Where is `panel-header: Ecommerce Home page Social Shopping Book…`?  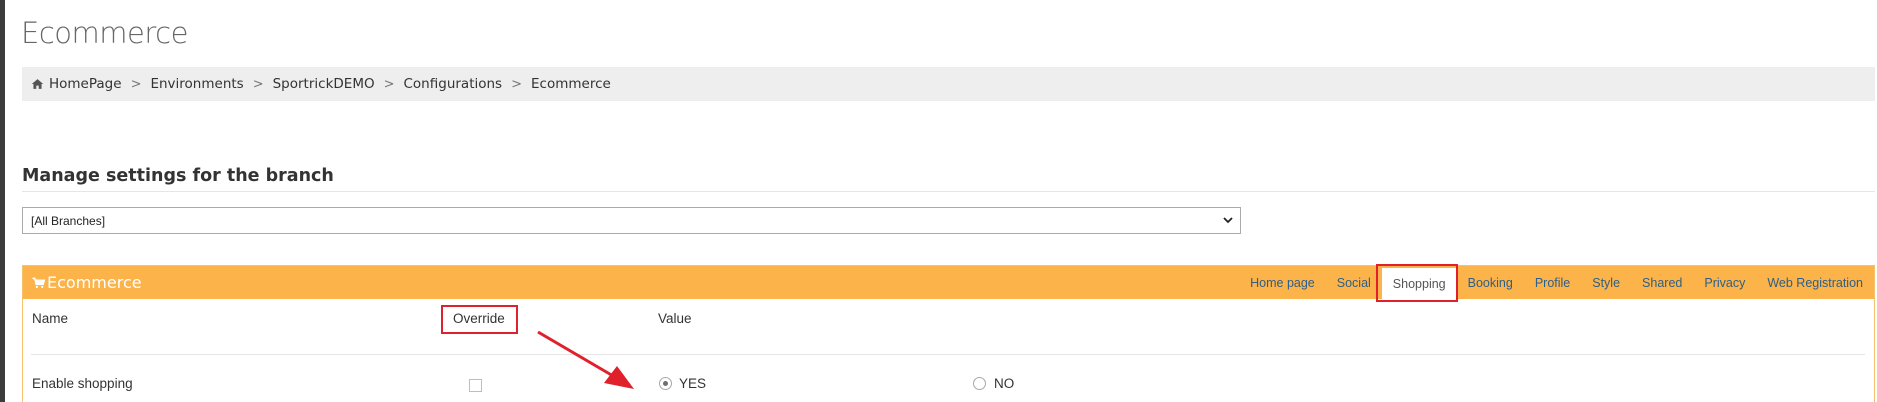 panel-header: Ecommerce Home page Social Shopping Book… is located at coordinates (948, 282).